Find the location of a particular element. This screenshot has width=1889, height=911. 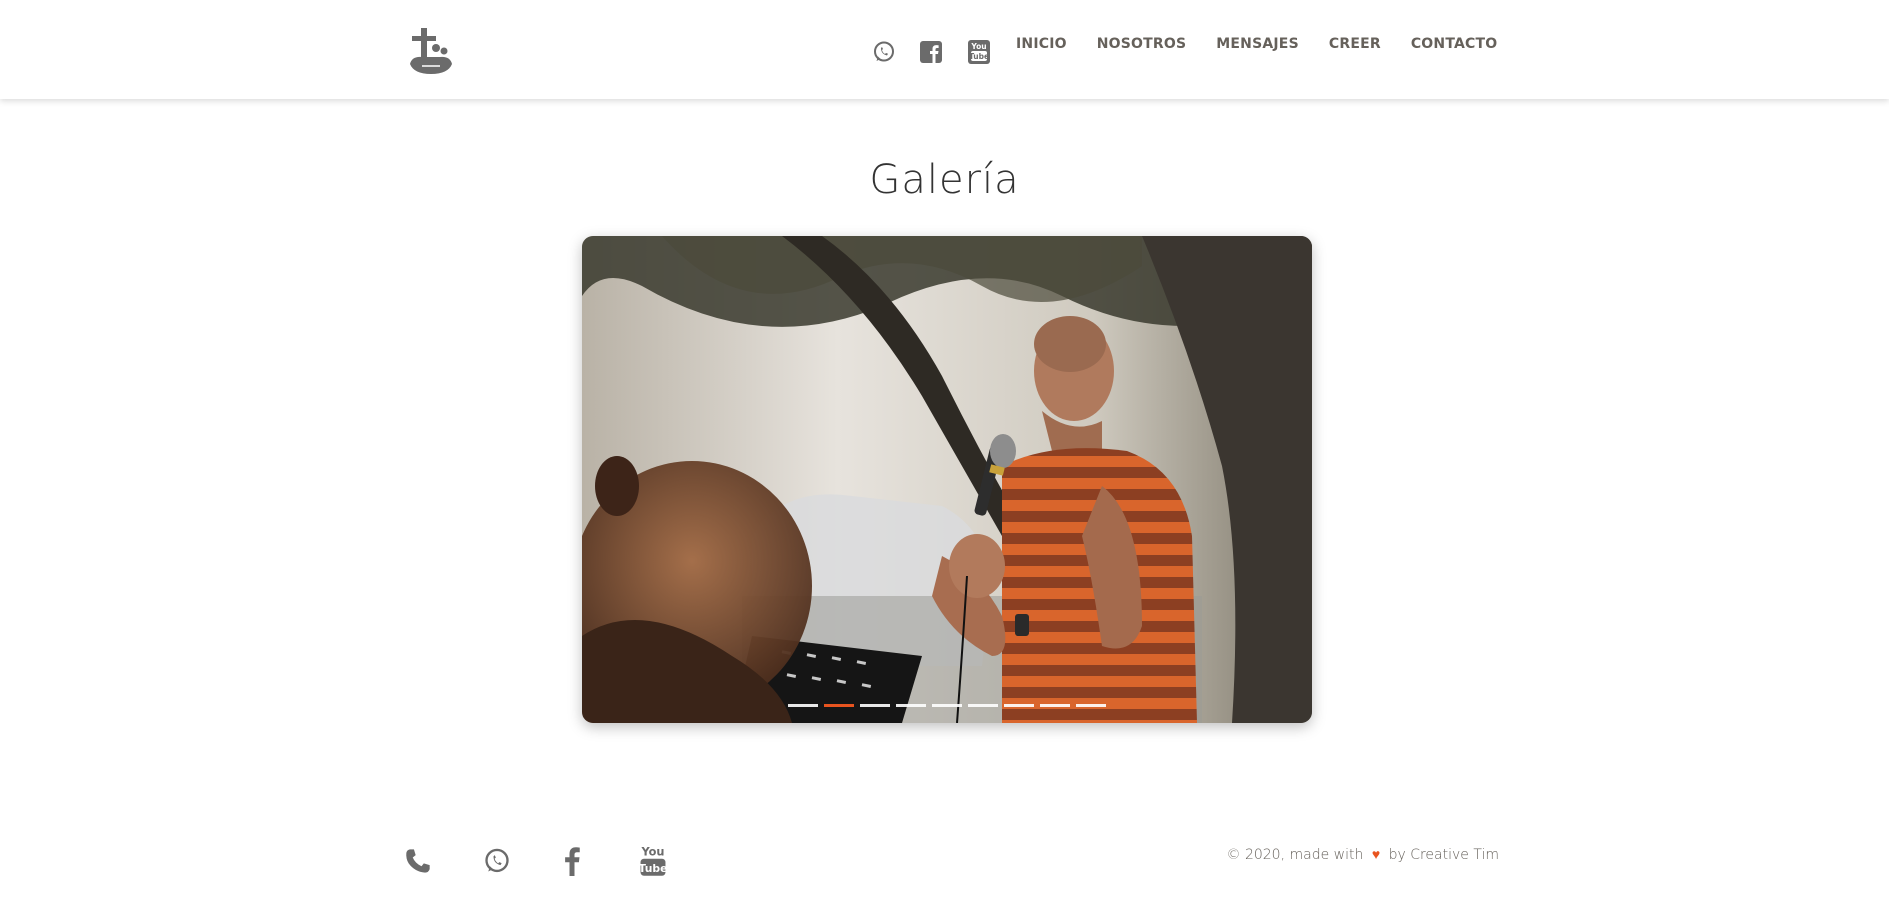

brand-logo-icon is located at coordinates (431, 51).